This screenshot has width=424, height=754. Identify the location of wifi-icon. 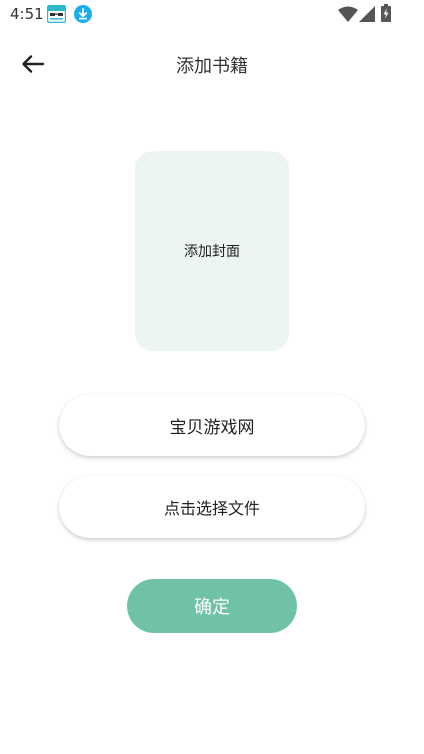
(348, 14).